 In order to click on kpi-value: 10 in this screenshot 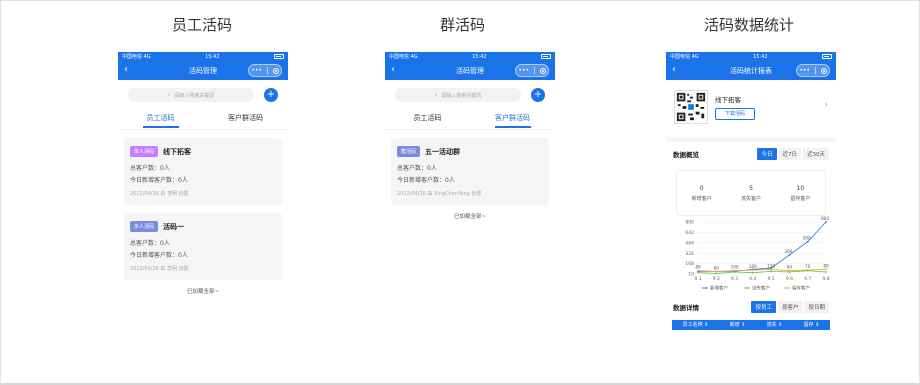, I will do `click(800, 188)`.